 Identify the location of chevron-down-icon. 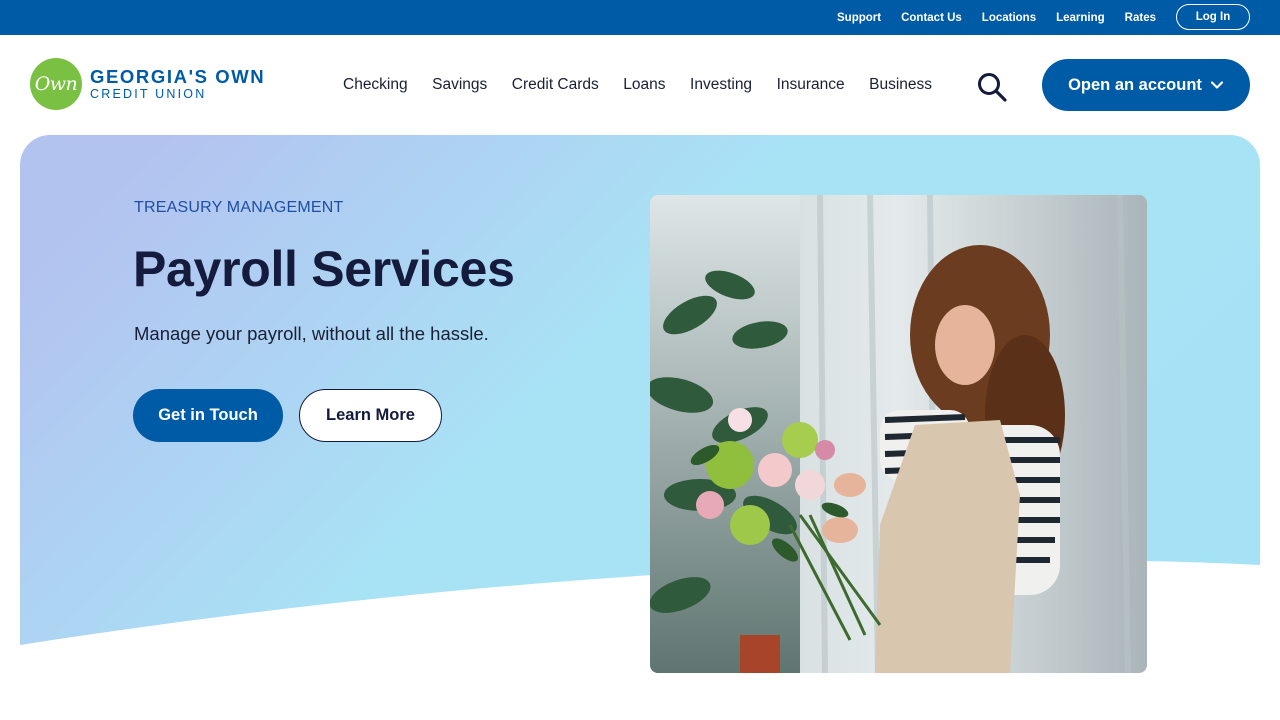
(1217, 85).